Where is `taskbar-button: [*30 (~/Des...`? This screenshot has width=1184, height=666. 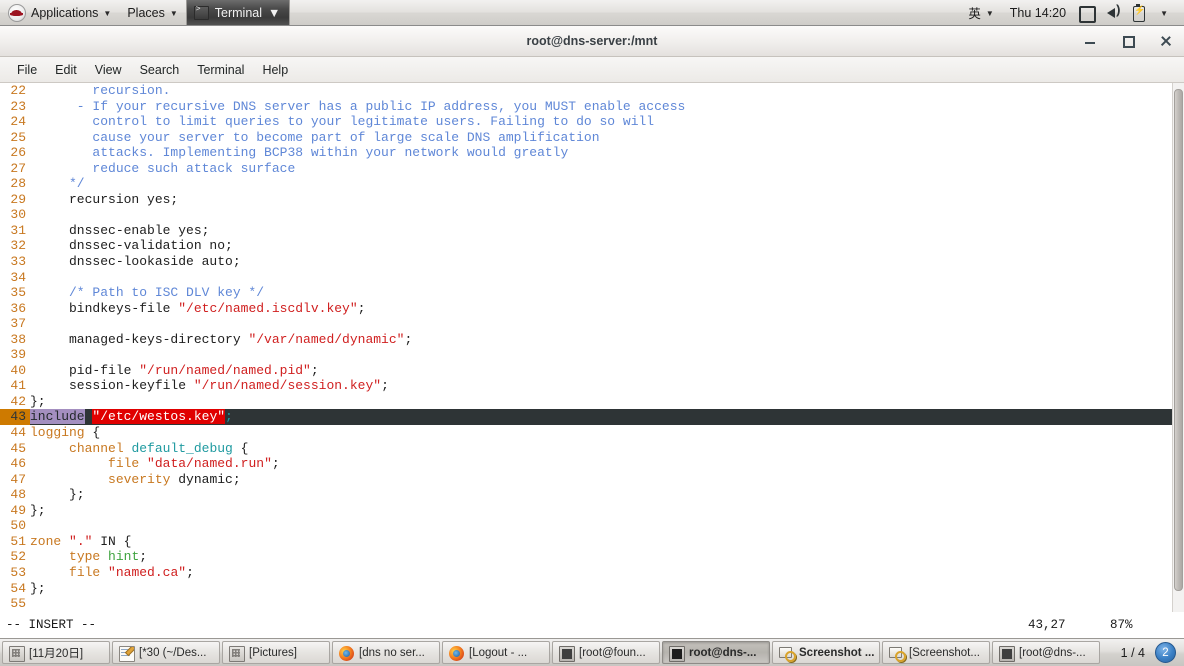 taskbar-button: [*30 (~/Des... is located at coordinates (166, 652).